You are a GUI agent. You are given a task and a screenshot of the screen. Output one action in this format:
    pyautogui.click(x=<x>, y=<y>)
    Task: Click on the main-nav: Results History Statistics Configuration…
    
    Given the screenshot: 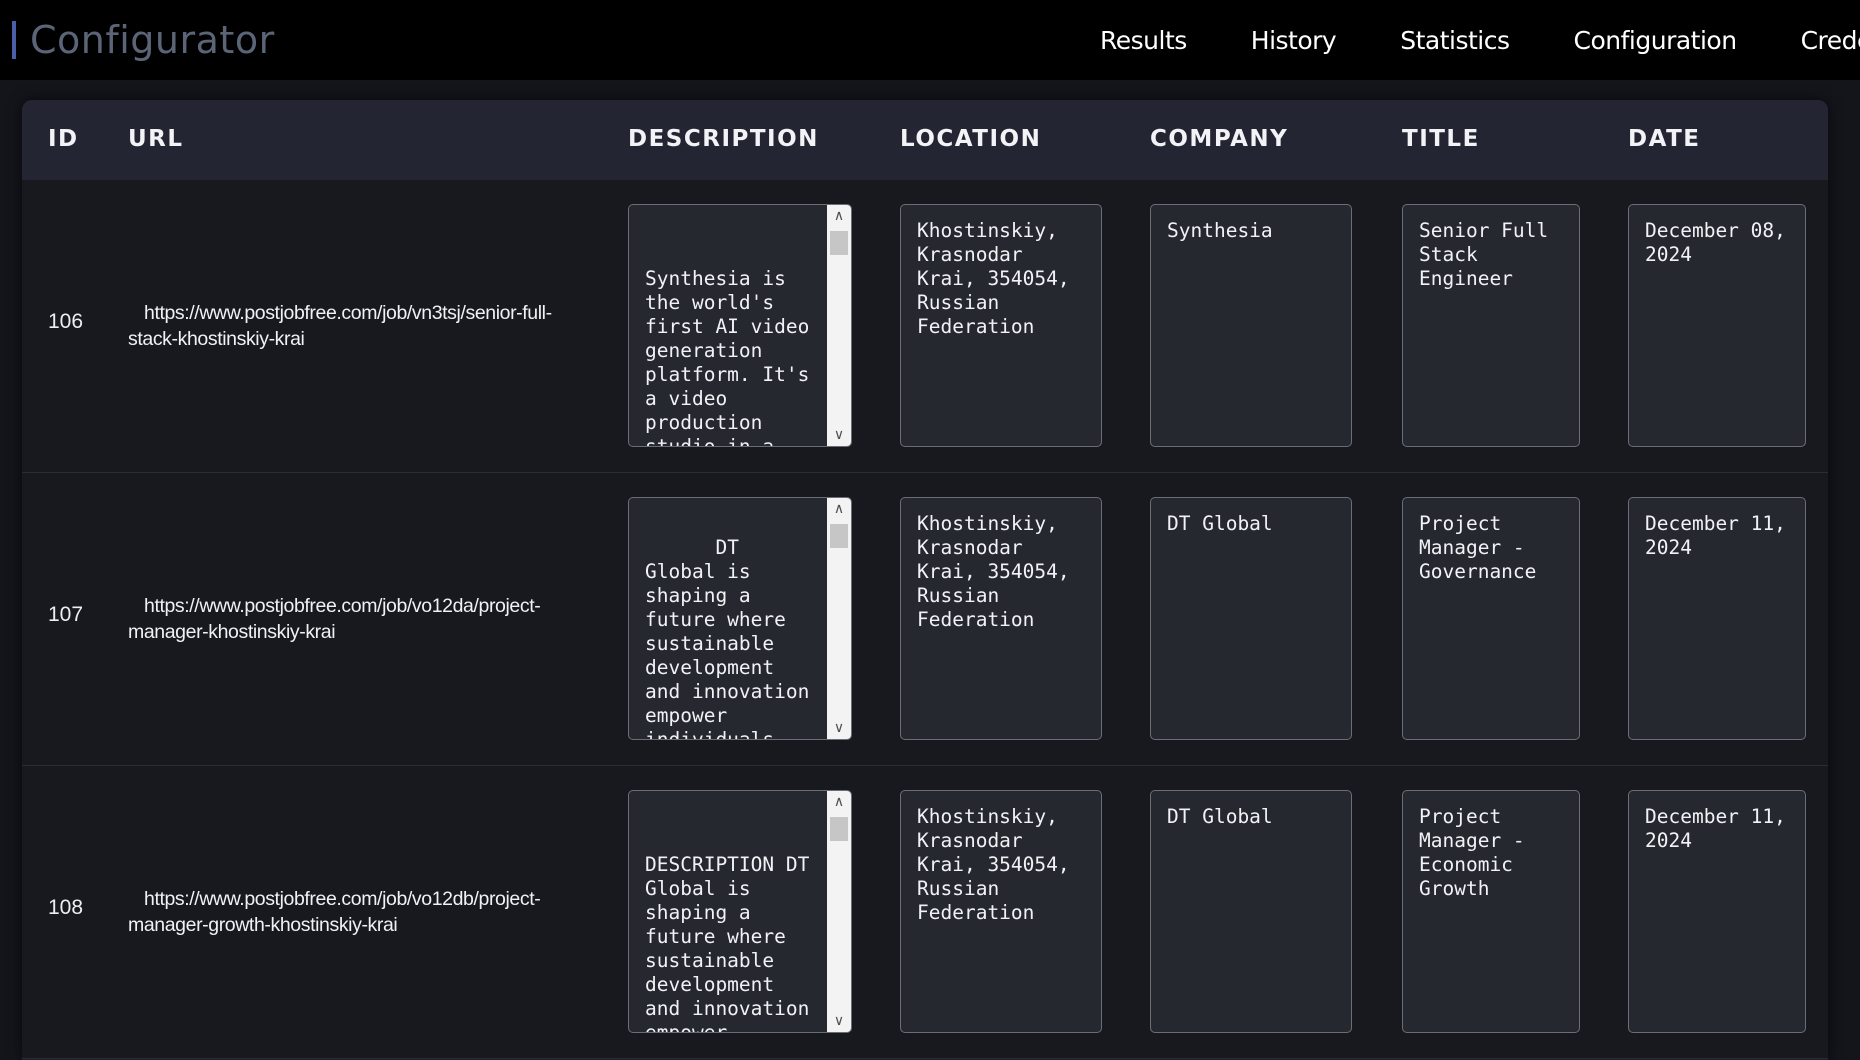 What is the action you would take?
    pyautogui.click(x=1480, y=40)
    